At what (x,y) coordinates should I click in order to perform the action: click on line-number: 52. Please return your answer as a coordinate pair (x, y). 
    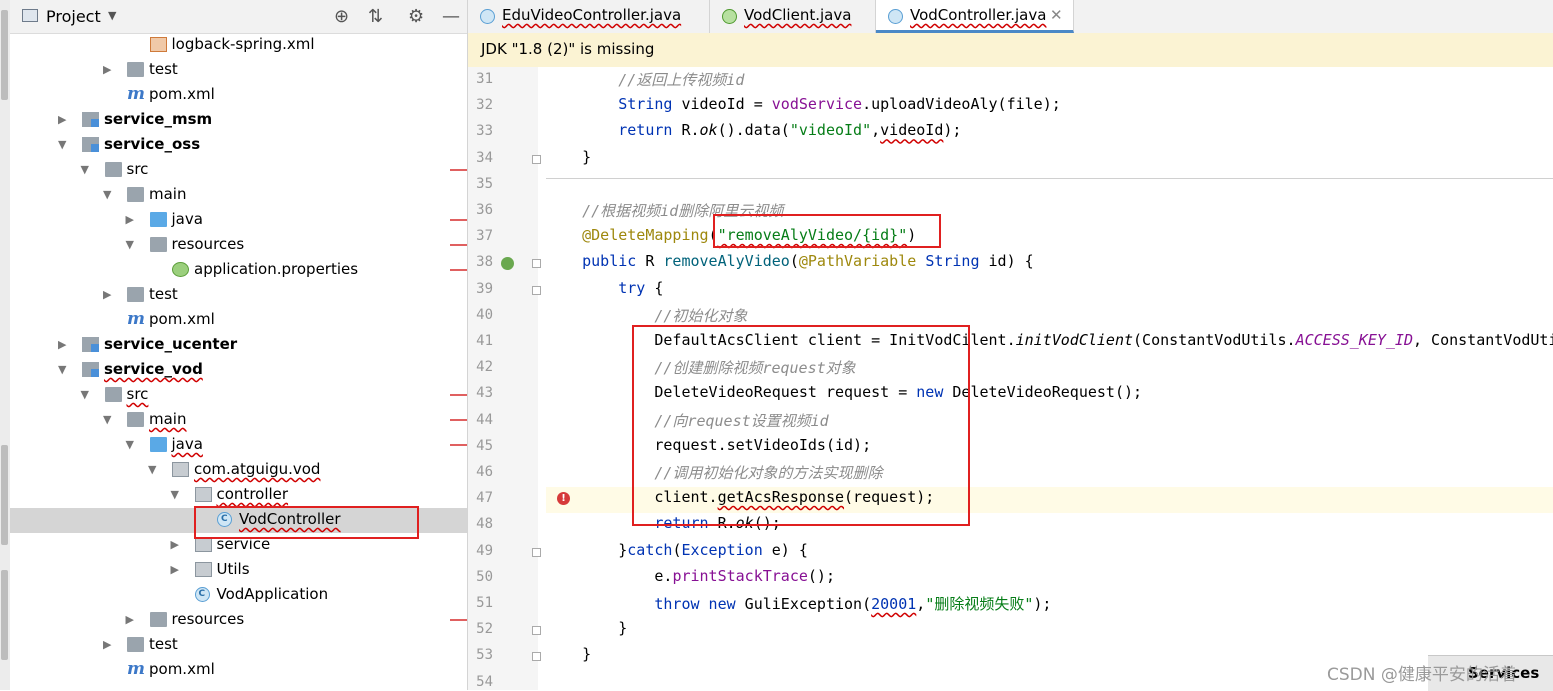
    Looking at the image, I should click on (484, 629).